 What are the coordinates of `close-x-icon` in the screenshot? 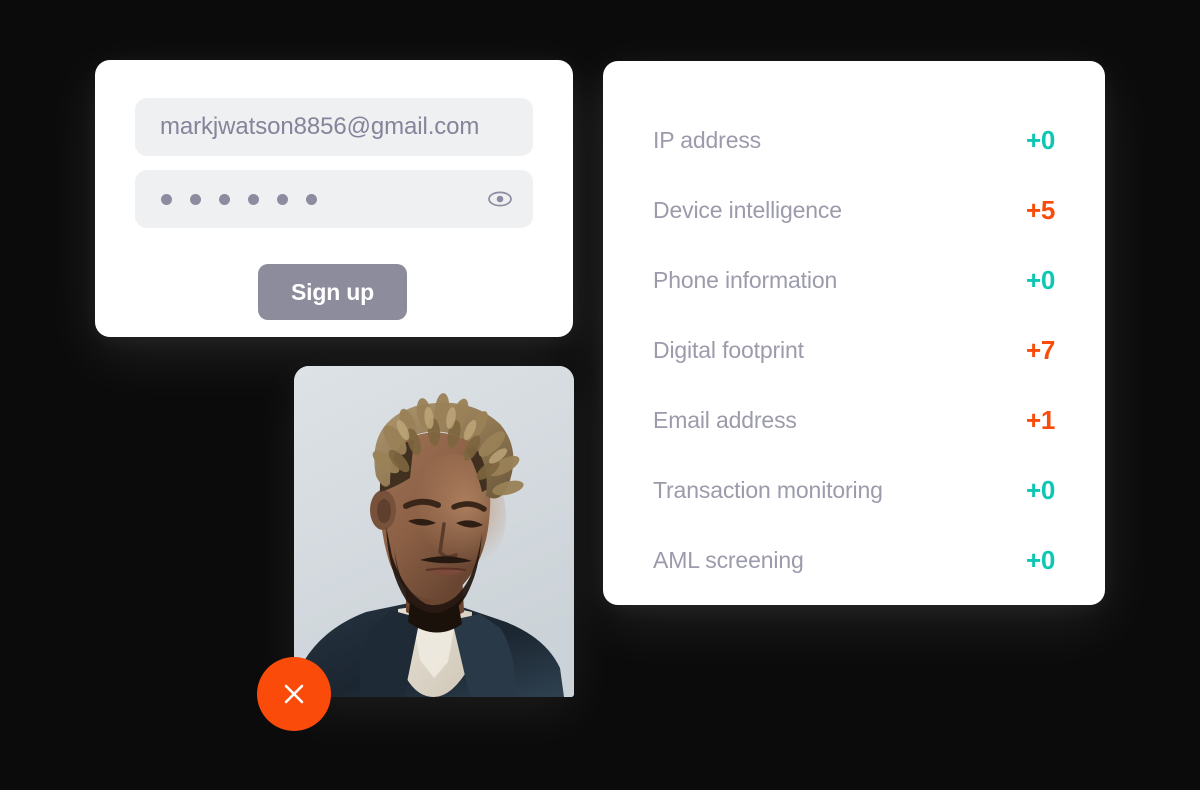 It's located at (294, 694).